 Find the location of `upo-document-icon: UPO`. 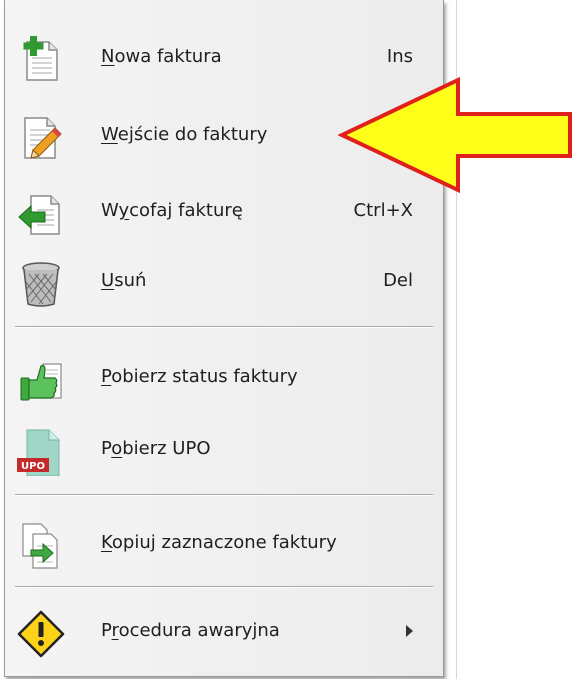

upo-document-icon: UPO is located at coordinates (41, 452).